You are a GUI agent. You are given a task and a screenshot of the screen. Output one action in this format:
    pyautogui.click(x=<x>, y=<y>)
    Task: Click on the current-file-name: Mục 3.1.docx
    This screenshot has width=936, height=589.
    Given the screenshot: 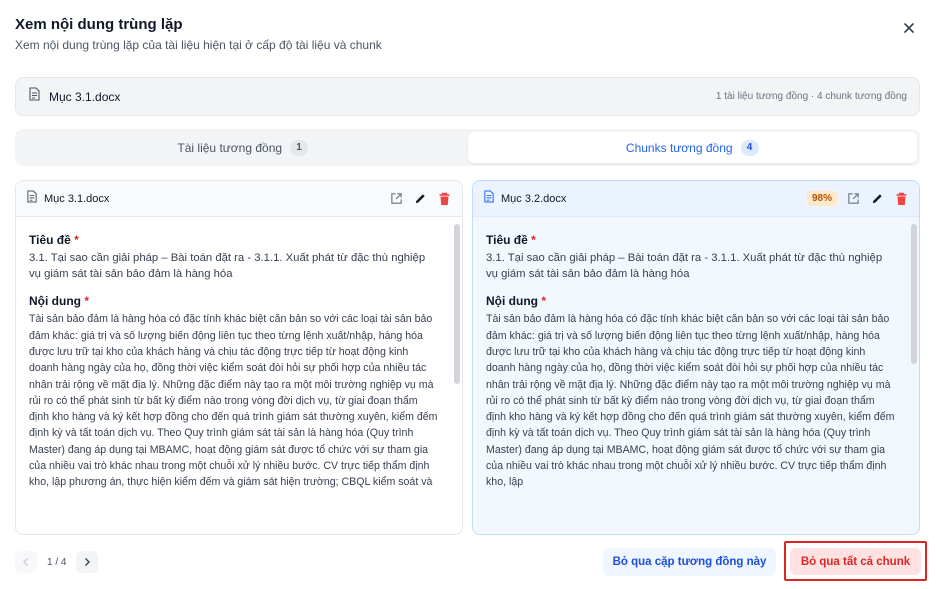 What is the action you would take?
    pyautogui.click(x=85, y=96)
    